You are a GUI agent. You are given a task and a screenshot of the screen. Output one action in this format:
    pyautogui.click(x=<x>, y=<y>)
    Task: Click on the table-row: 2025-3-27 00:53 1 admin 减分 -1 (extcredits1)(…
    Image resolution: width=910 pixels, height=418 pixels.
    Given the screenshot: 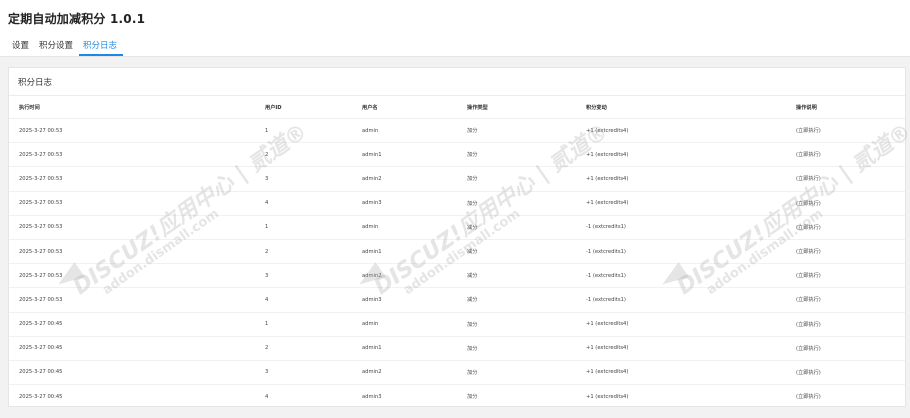 What is the action you would take?
    pyautogui.click(x=457, y=227)
    